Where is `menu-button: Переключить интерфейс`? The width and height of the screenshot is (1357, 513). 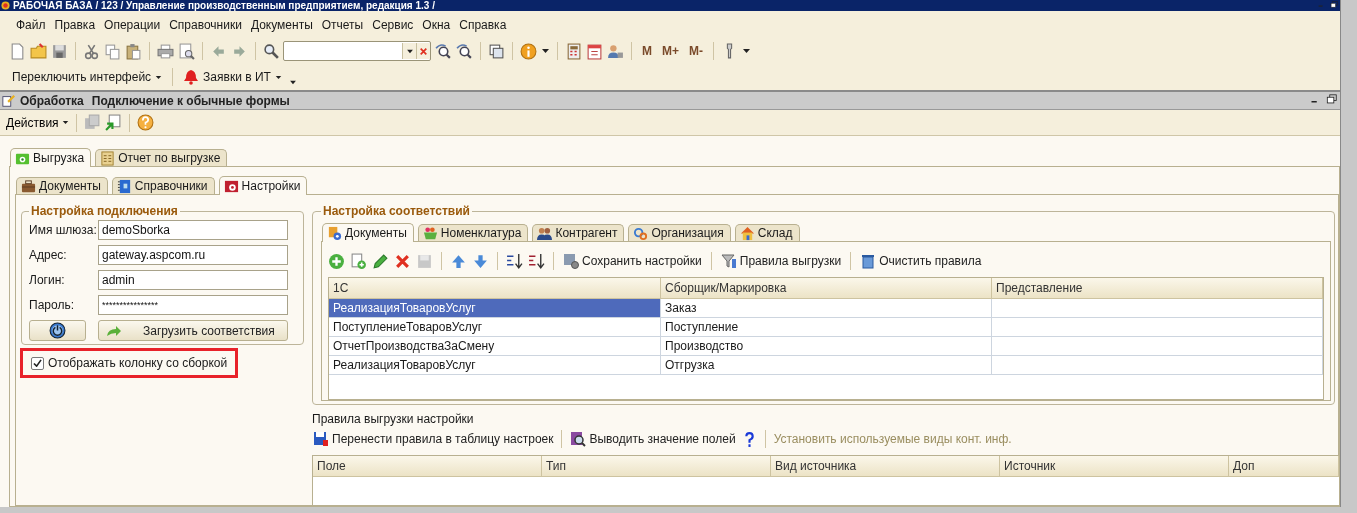
menu-button: Переключить интерфейс is located at coordinates (87, 77).